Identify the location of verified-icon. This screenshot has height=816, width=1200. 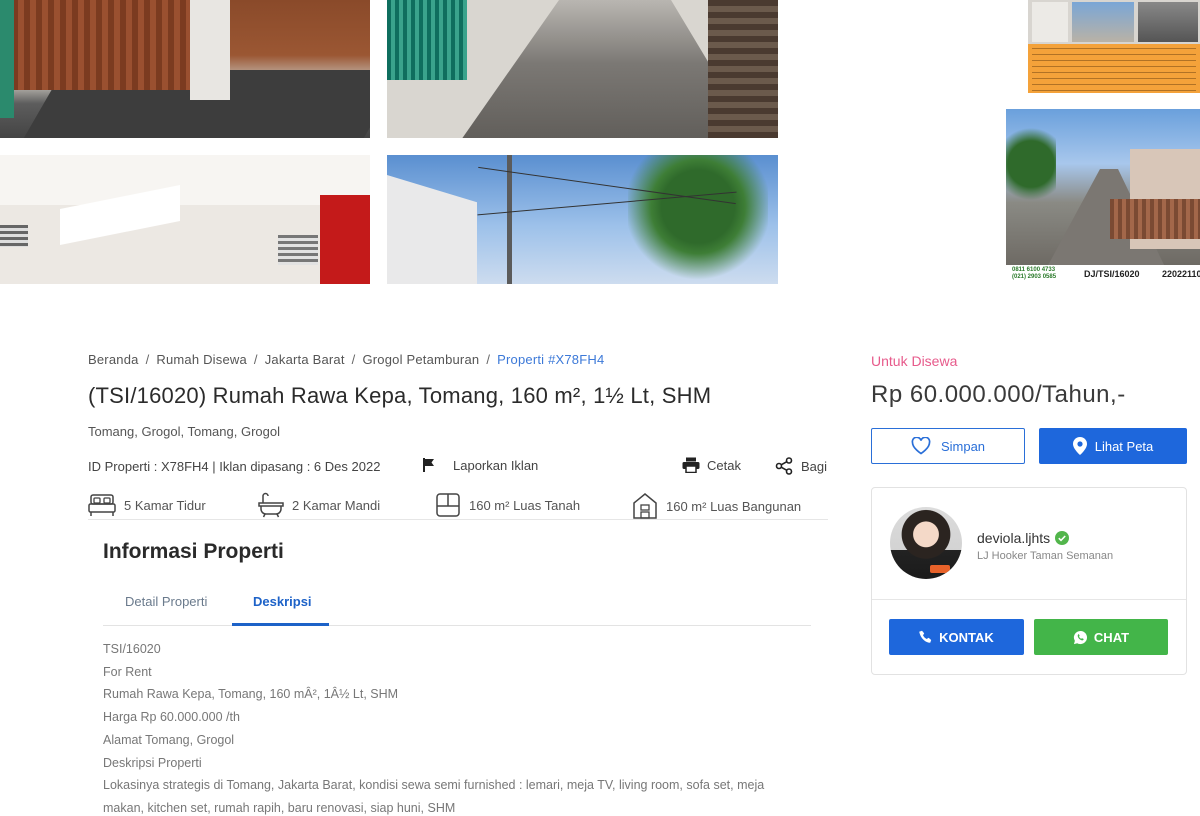
(1062, 538).